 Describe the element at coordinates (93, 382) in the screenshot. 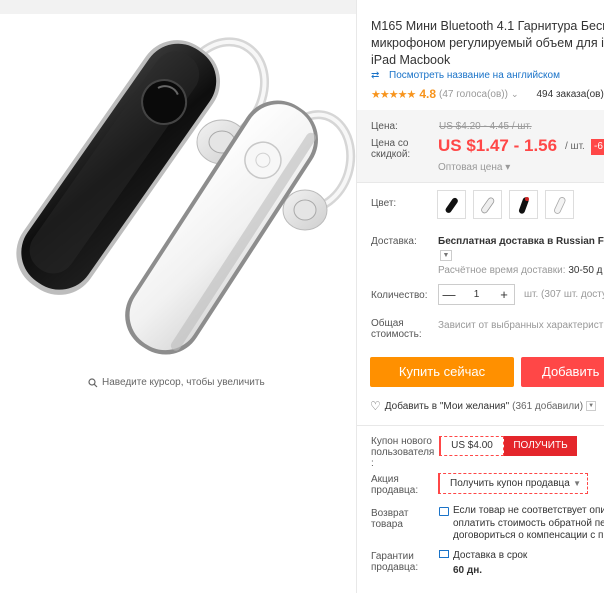

I see `magnifier-icon` at that location.